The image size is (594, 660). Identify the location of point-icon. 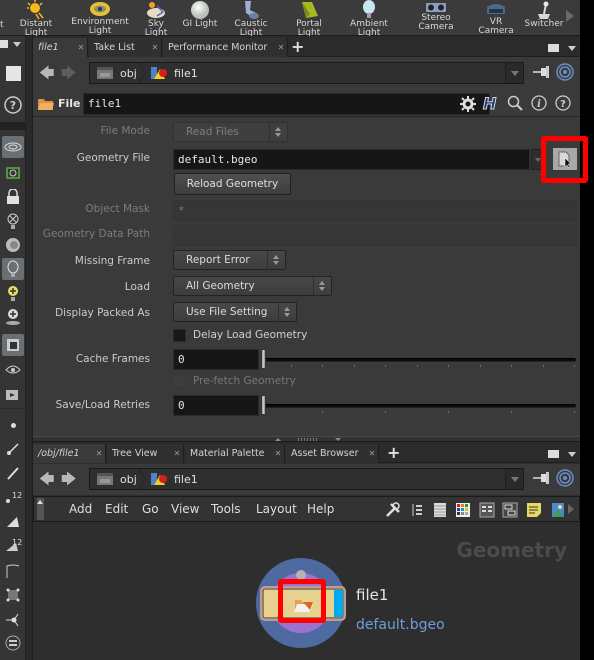
(13, 425).